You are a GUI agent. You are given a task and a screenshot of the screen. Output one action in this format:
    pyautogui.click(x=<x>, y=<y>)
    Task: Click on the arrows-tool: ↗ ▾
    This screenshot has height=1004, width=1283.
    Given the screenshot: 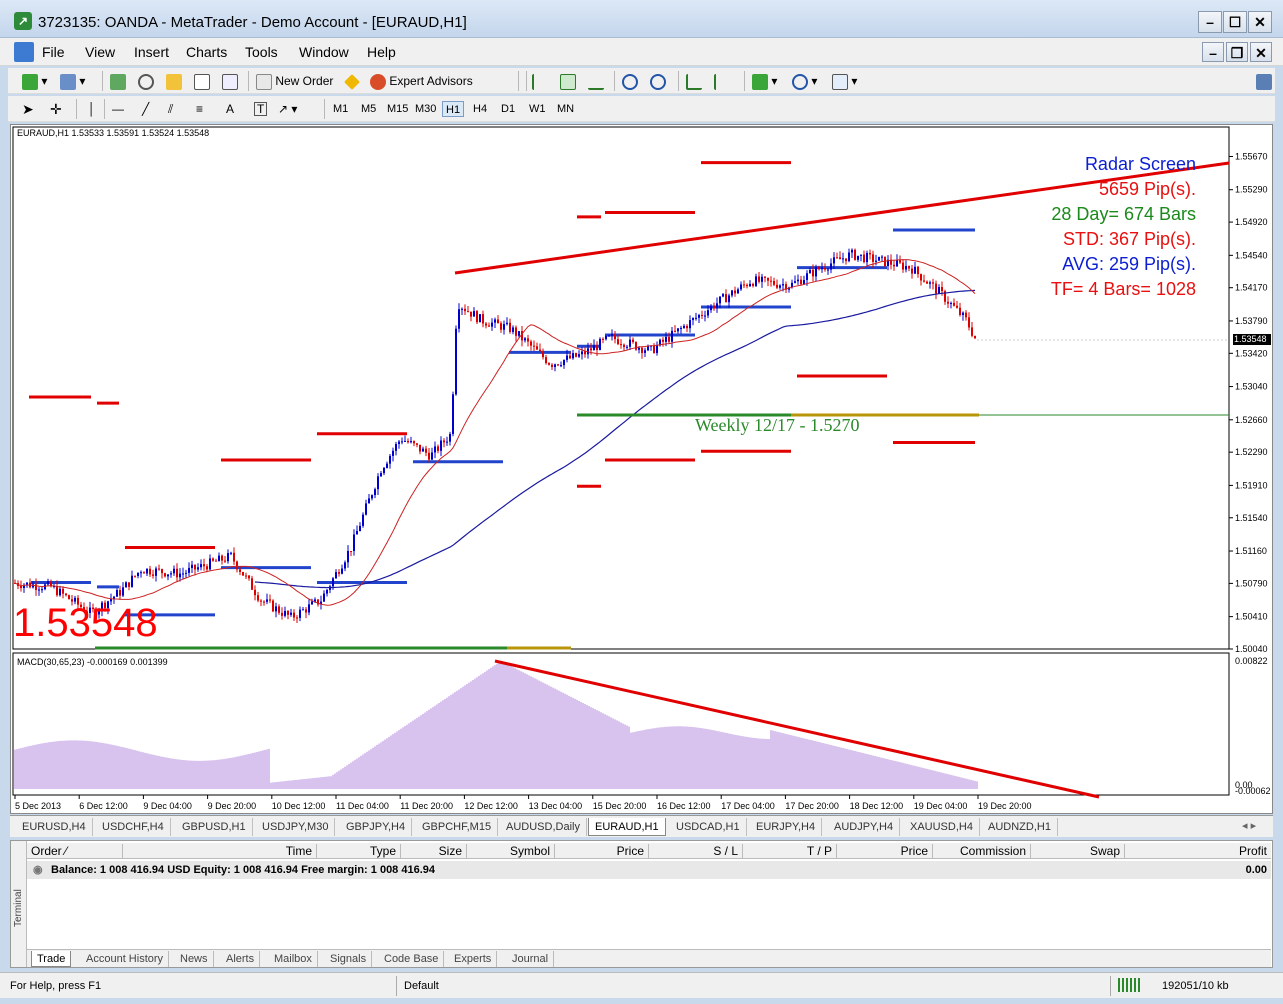 What is the action you would take?
    pyautogui.click(x=287, y=109)
    